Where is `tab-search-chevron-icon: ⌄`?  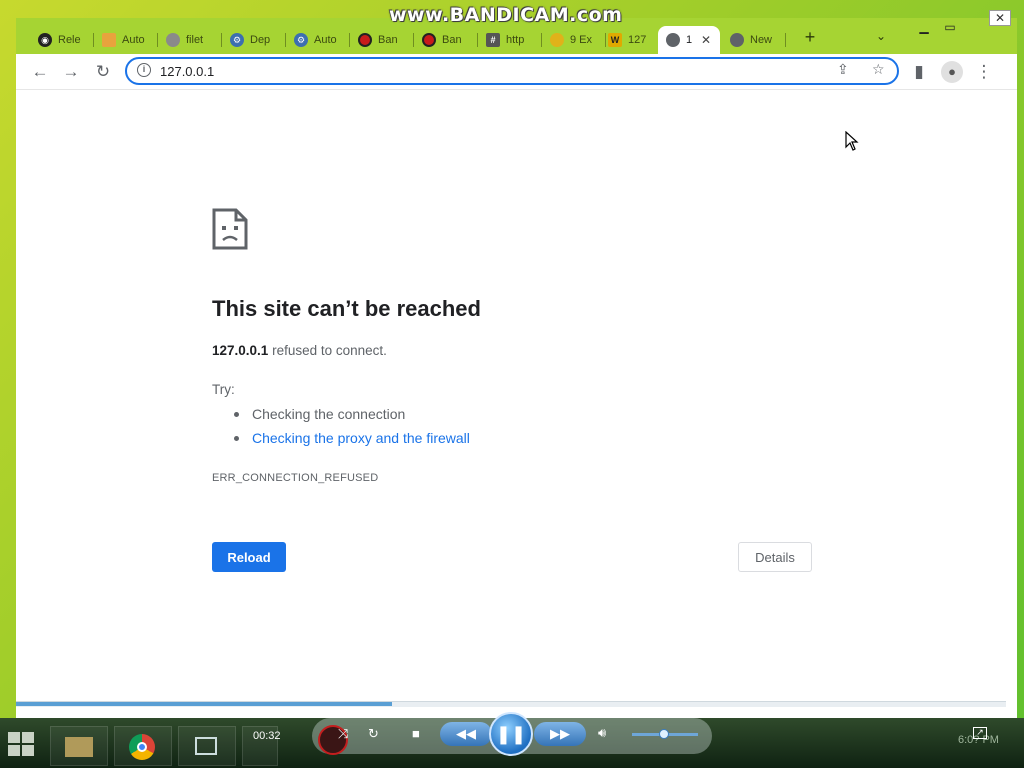 tab-search-chevron-icon: ⌄ is located at coordinates (881, 36).